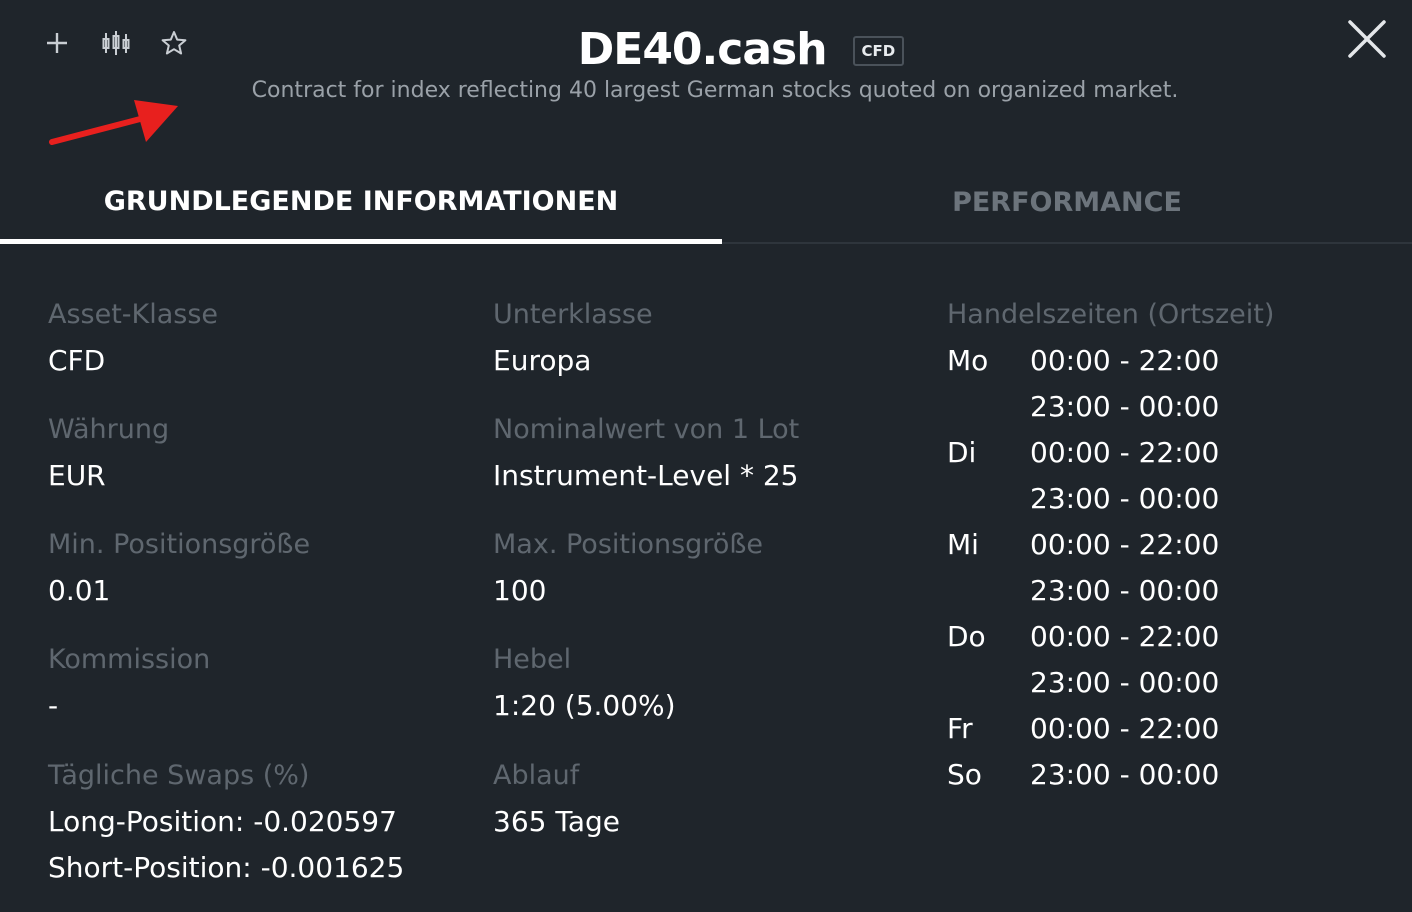 Image resolution: width=1412 pixels, height=912 pixels. Describe the element at coordinates (584, 683) in the screenshot. I see `field-leverage: Hebel 1:20 (5.00%)` at that location.